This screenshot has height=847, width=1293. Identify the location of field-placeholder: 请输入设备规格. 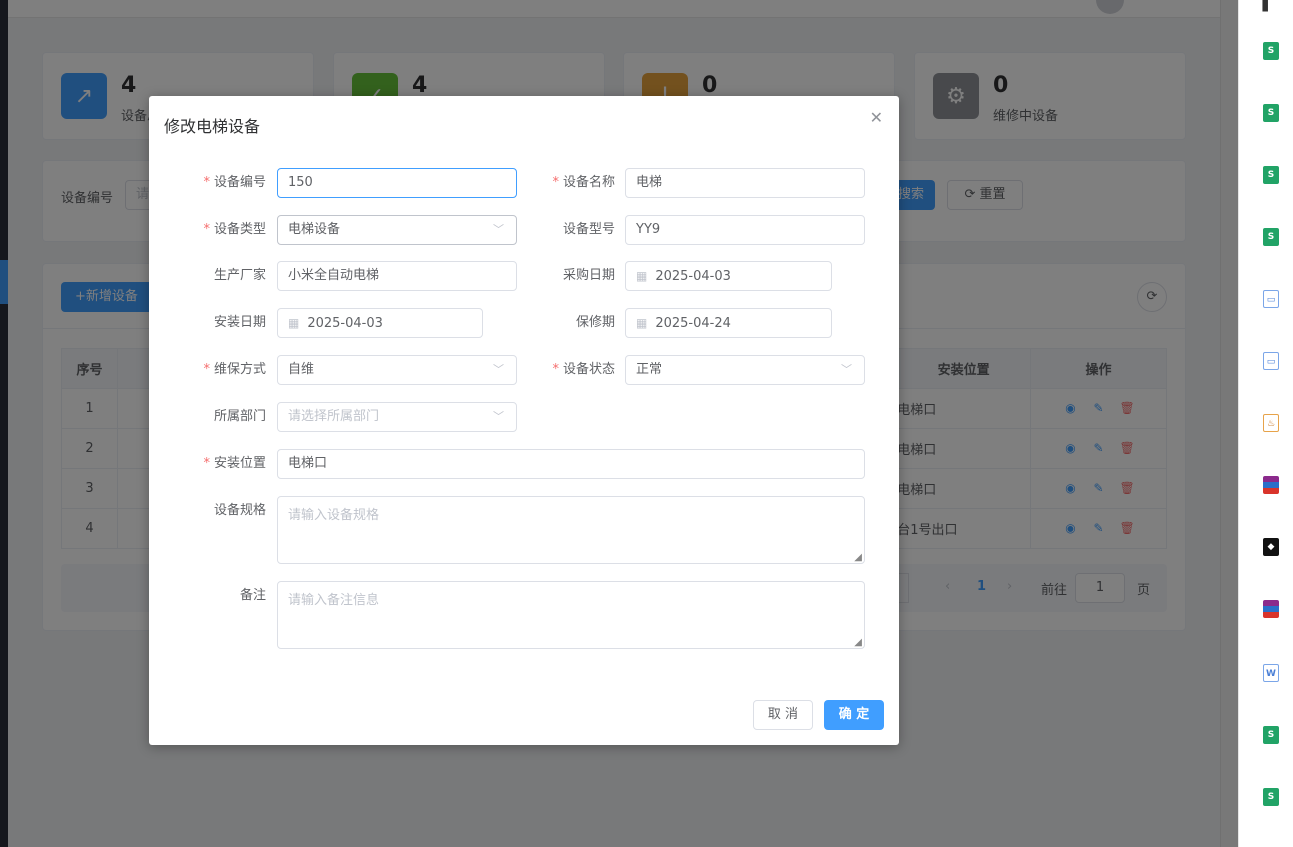
(334, 515).